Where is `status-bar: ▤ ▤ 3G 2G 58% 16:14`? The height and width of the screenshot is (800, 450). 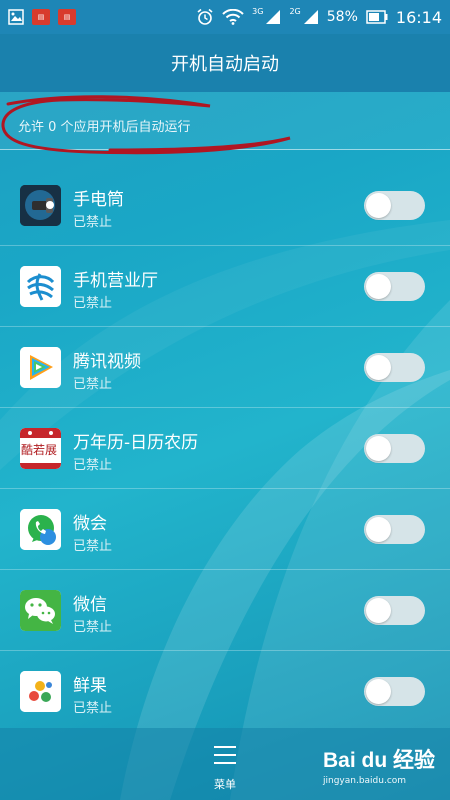
status-bar: ▤ ▤ 3G 2G 58% 16:14 is located at coordinates (225, 17).